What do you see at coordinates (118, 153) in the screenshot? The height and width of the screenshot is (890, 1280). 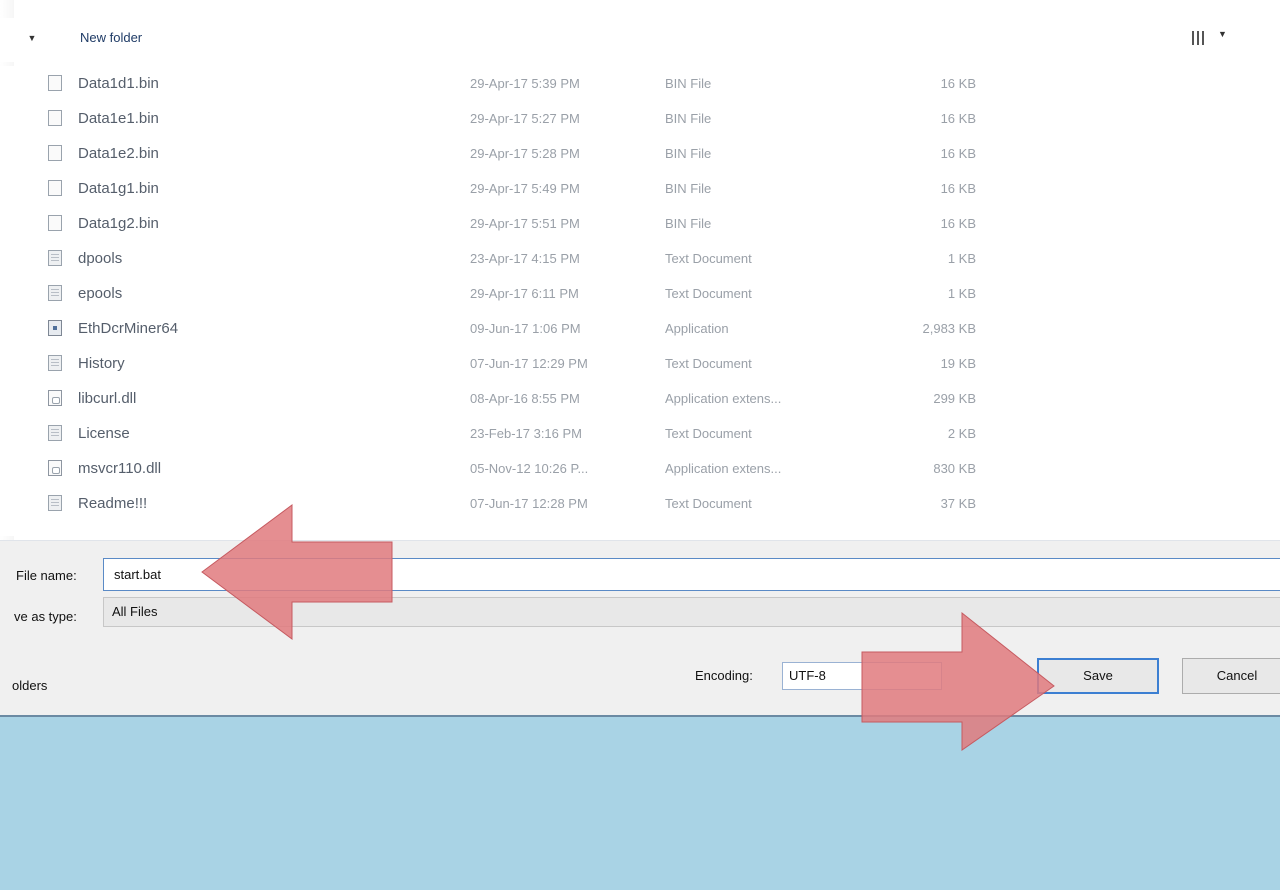 I see `file-name-cell: Data1e2.bin` at bounding box center [118, 153].